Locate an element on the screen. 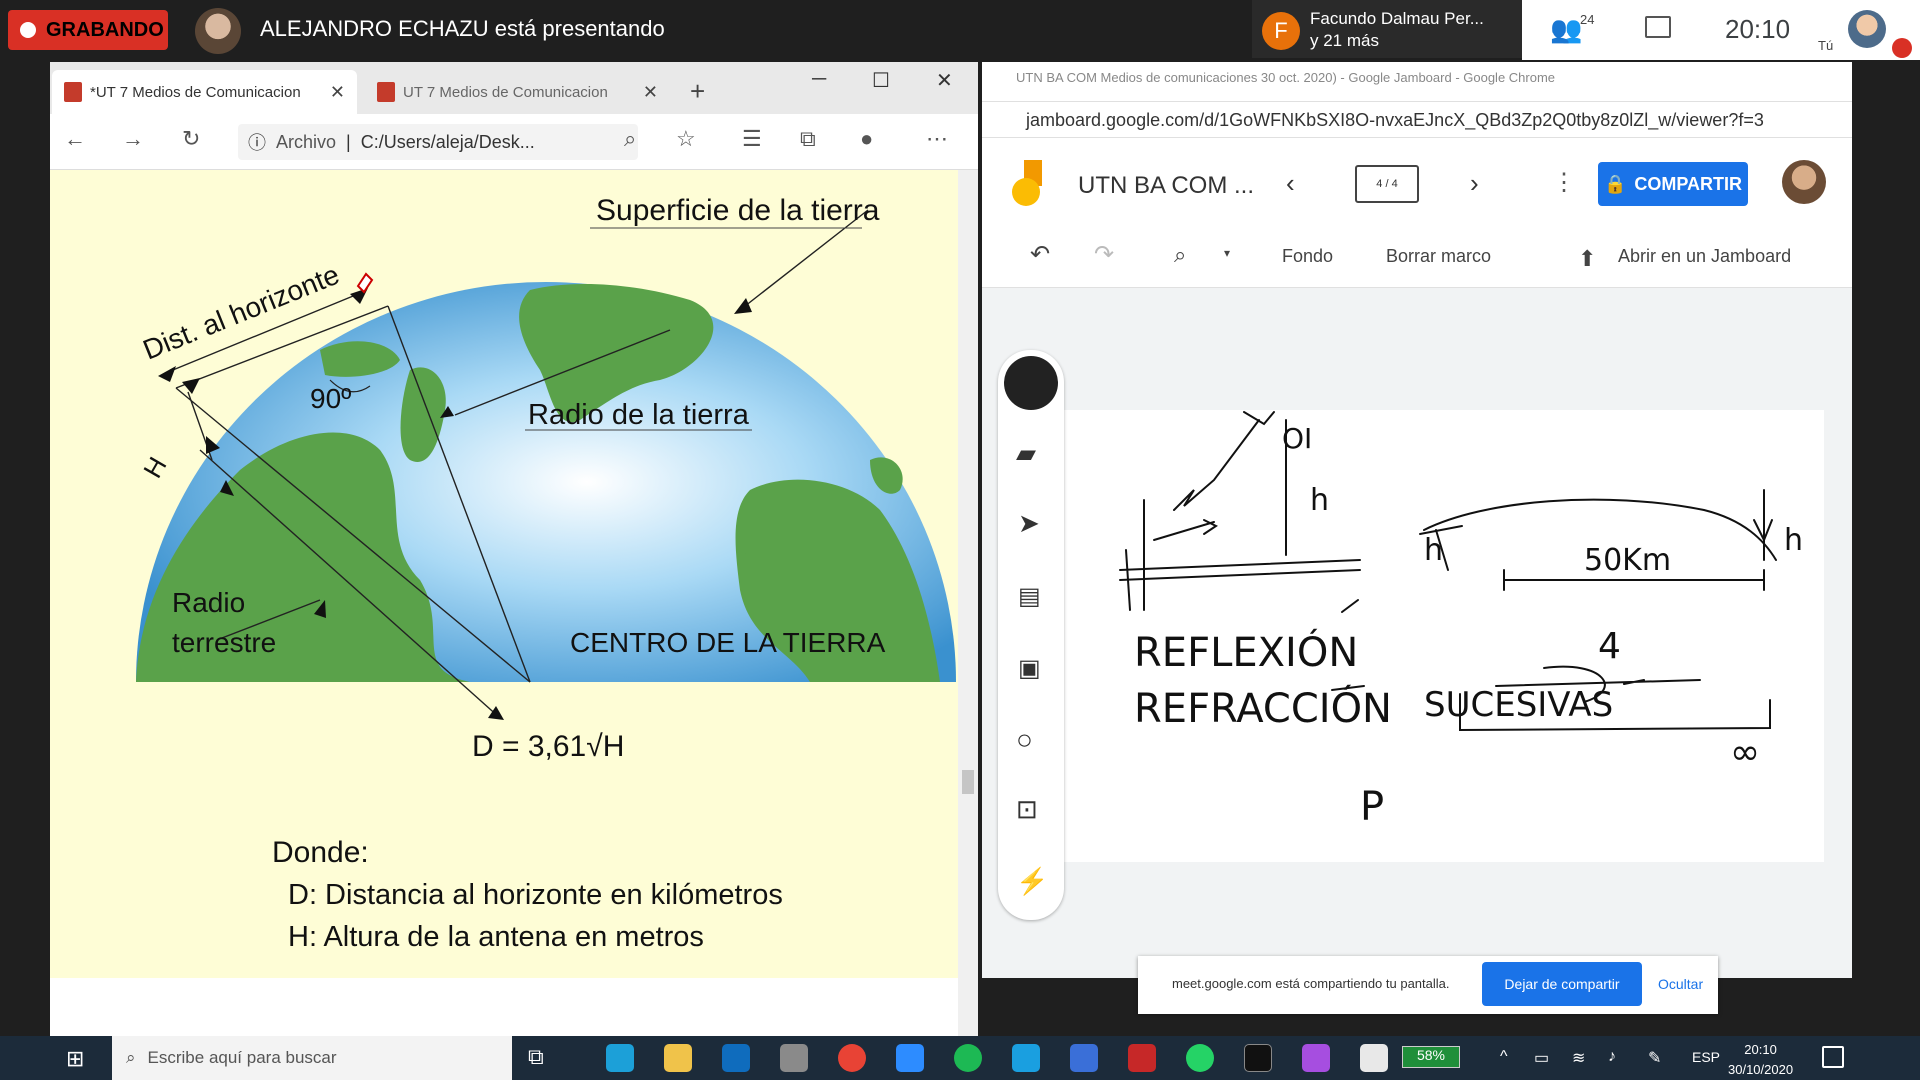 The image size is (1920, 1080). ink-oi: OI is located at coordinates (1297, 438).